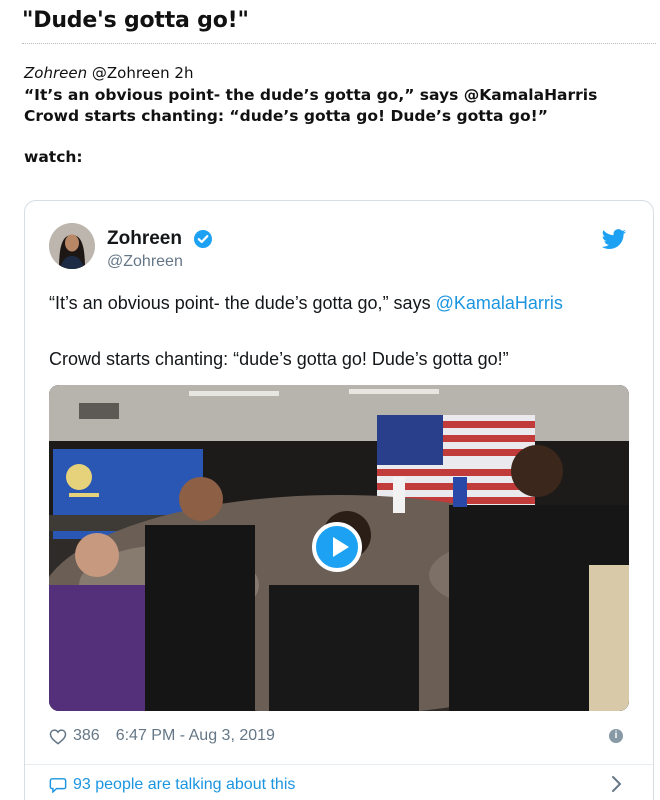 The width and height of the screenshot is (660, 800). Describe the element at coordinates (614, 240) in the screenshot. I see `twitter-bird-icon` at that location.